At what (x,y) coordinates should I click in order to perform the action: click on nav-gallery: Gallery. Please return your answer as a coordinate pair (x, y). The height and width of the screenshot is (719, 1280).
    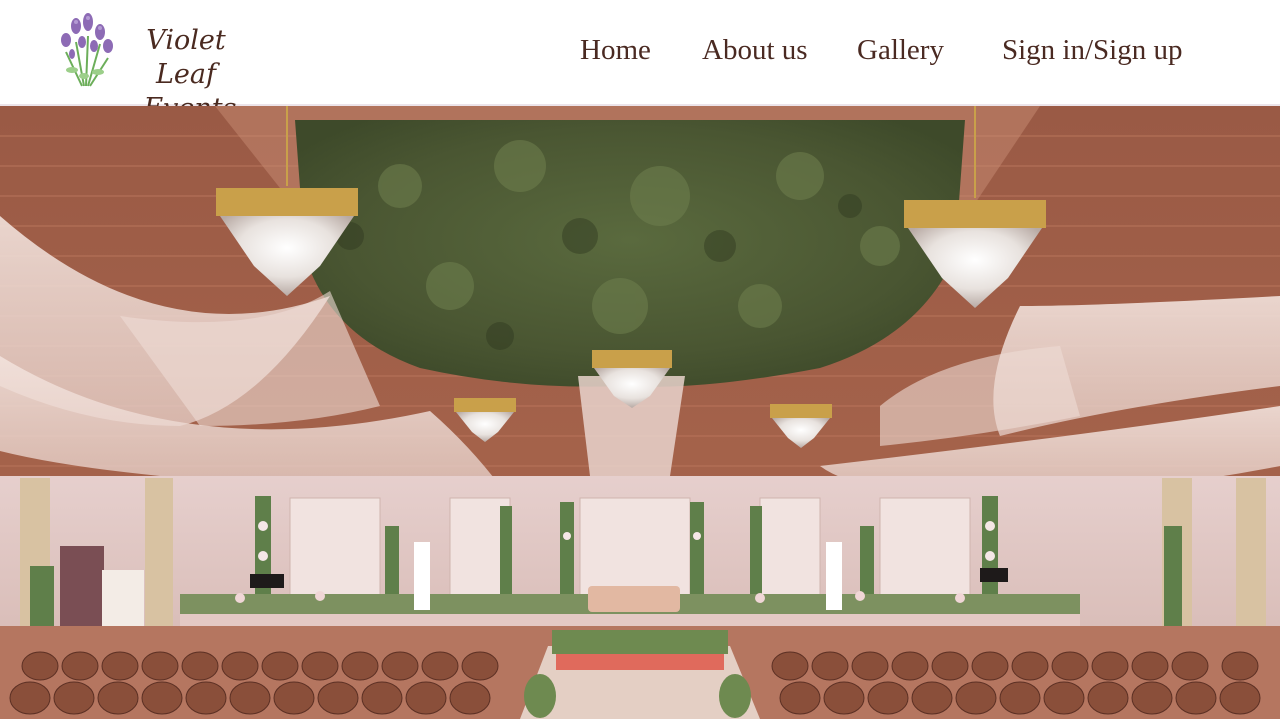
    Looking at the image, I should click on (900, 50).